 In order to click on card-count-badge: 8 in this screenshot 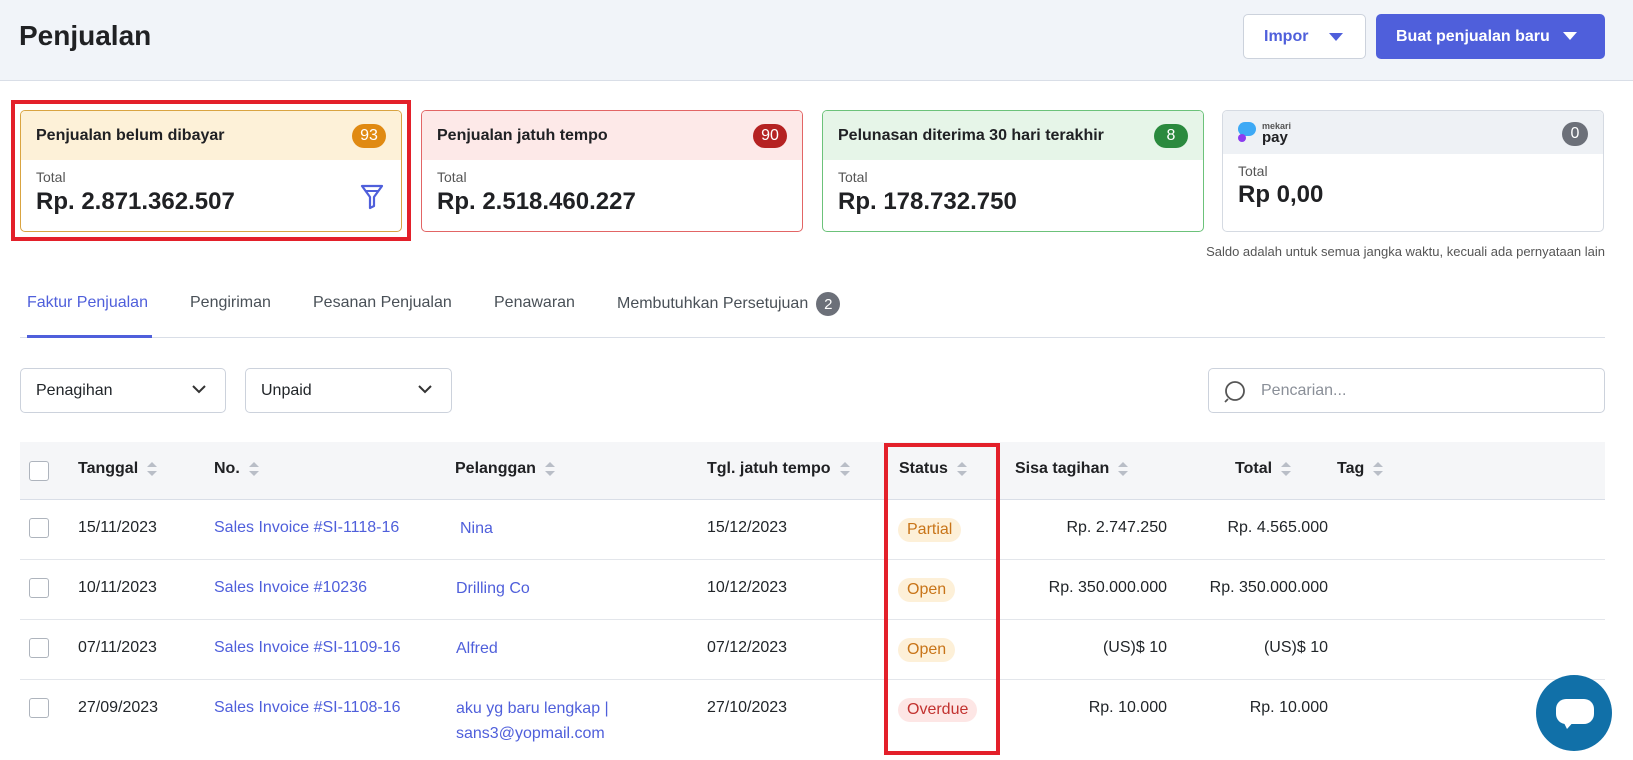, I will do `click(1171, 136)`.